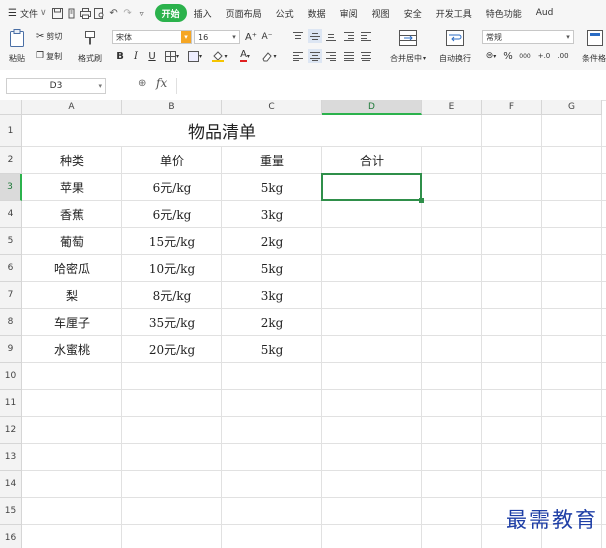  Describe the element at coordinates (372, 160) in the screenshot. I see `header-cell: 合计` at that location.